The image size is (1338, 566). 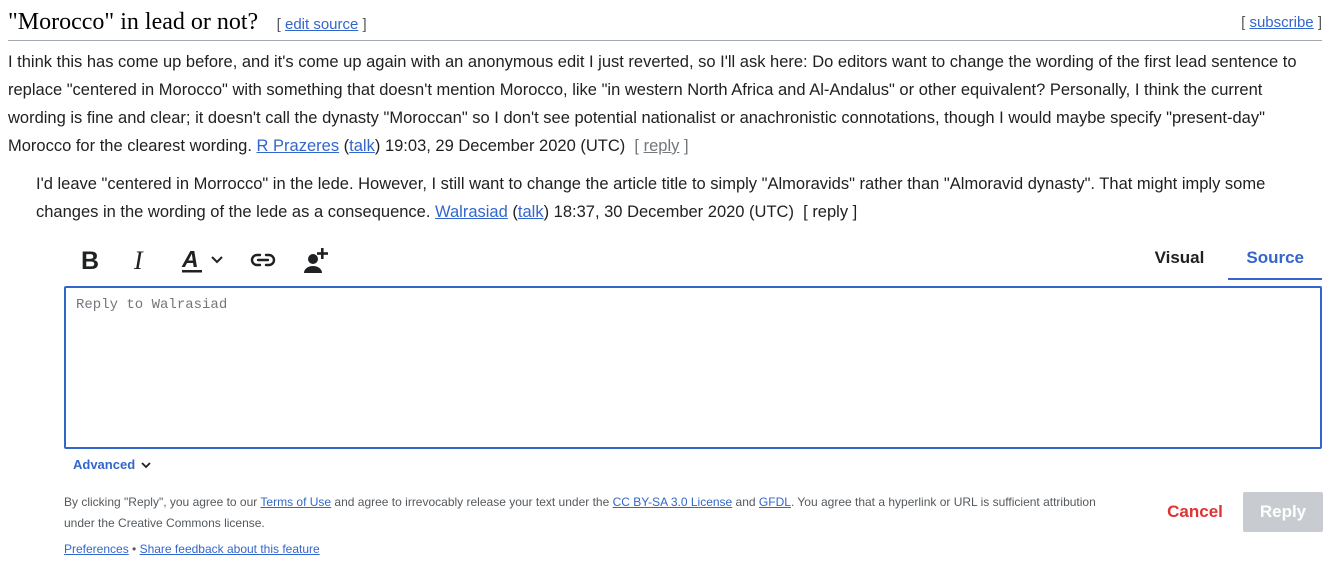 I want to click on terms-of-use-link: Terms of Use, so click(x=295, y=502).